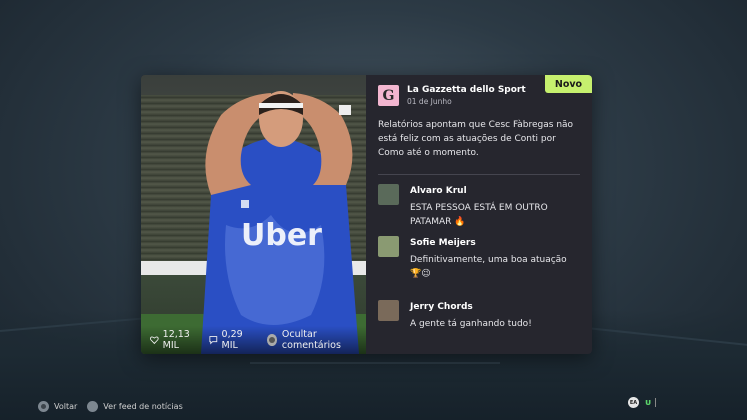  What do you see at coordinates (429, 101) in the screenshot?
I see `source-date: 01 de Junho` at bounding box center [429, 101].